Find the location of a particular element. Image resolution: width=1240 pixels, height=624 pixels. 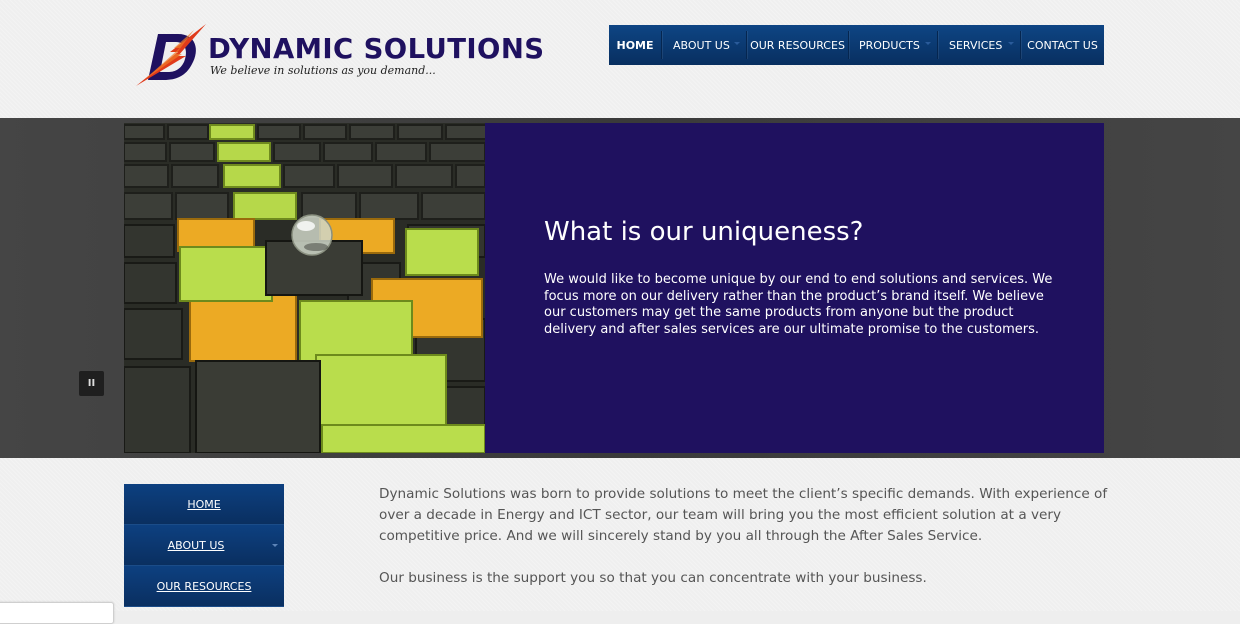

nav-item-label: PRODUCTS is located at coordinates (889, 45).